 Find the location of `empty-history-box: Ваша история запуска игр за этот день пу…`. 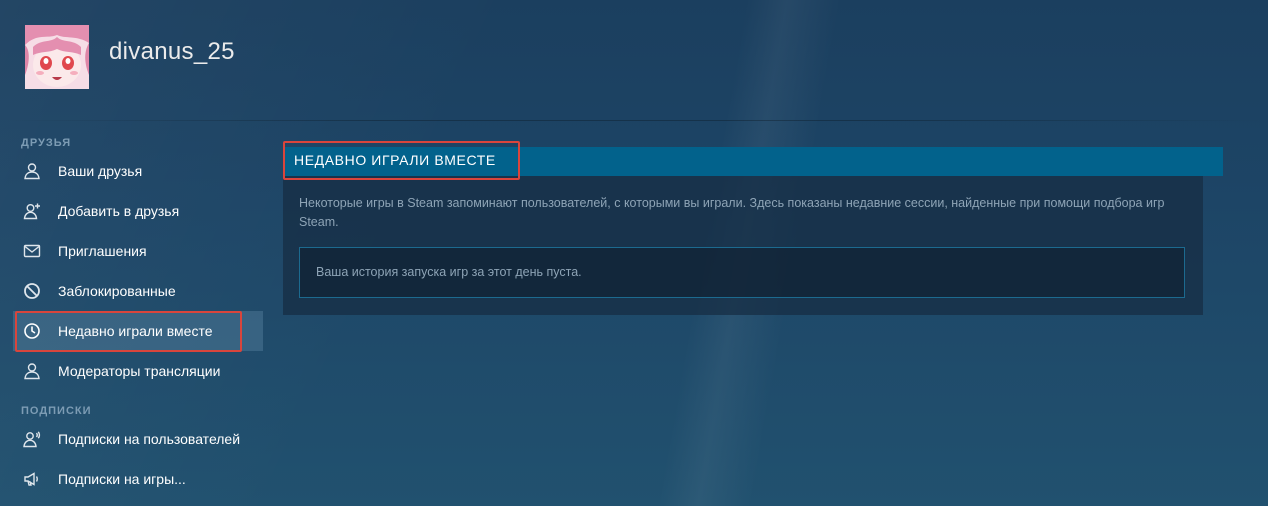

empty-history-box: Ваша история запуска игр за этот день пу… is located at coordinates (742, 272).